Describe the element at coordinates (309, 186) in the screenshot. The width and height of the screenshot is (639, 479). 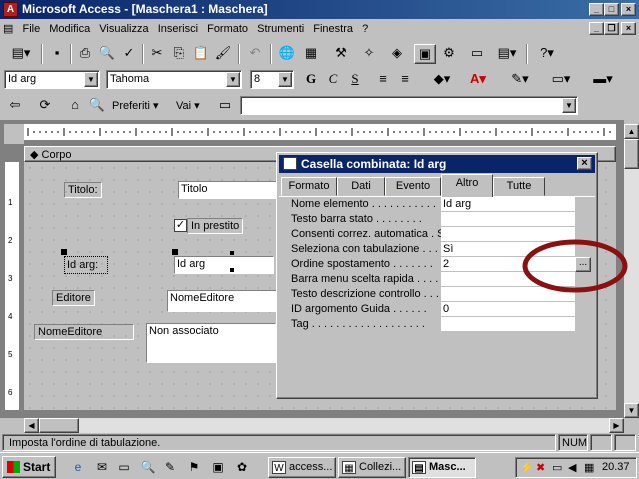
I see `tab-formato: Formato` at that location.